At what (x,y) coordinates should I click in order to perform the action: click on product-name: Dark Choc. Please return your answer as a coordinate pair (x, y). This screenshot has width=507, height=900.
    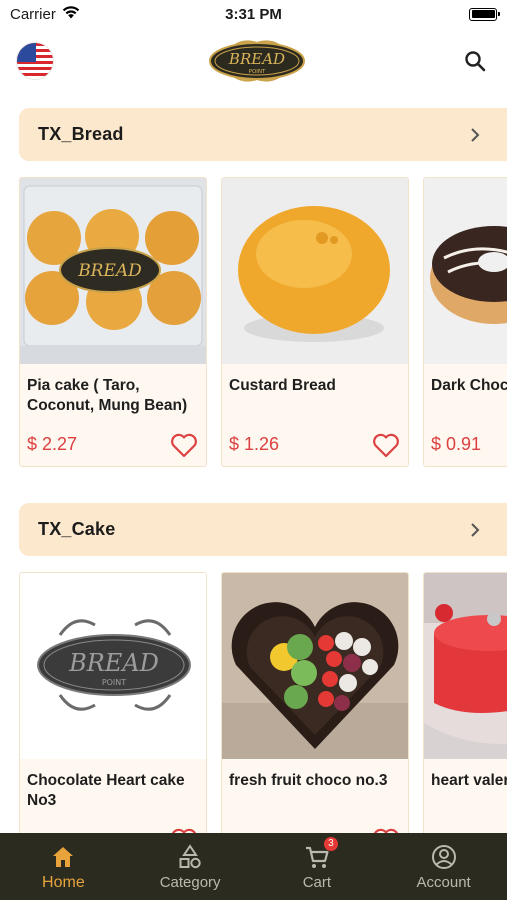
    Looking at the image, I should click on (469, 385).